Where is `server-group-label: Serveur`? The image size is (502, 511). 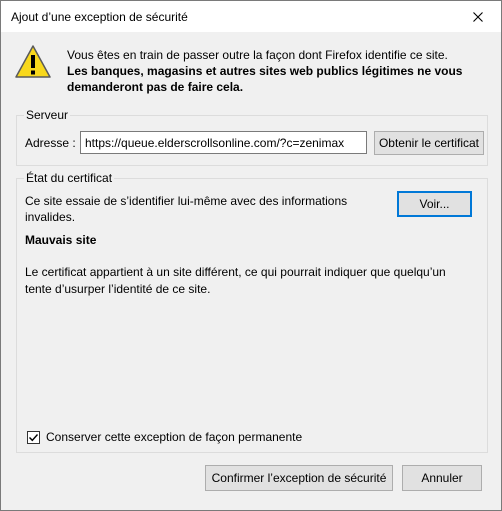
server-group-label: Serveur is located at coordinates (47, 115).